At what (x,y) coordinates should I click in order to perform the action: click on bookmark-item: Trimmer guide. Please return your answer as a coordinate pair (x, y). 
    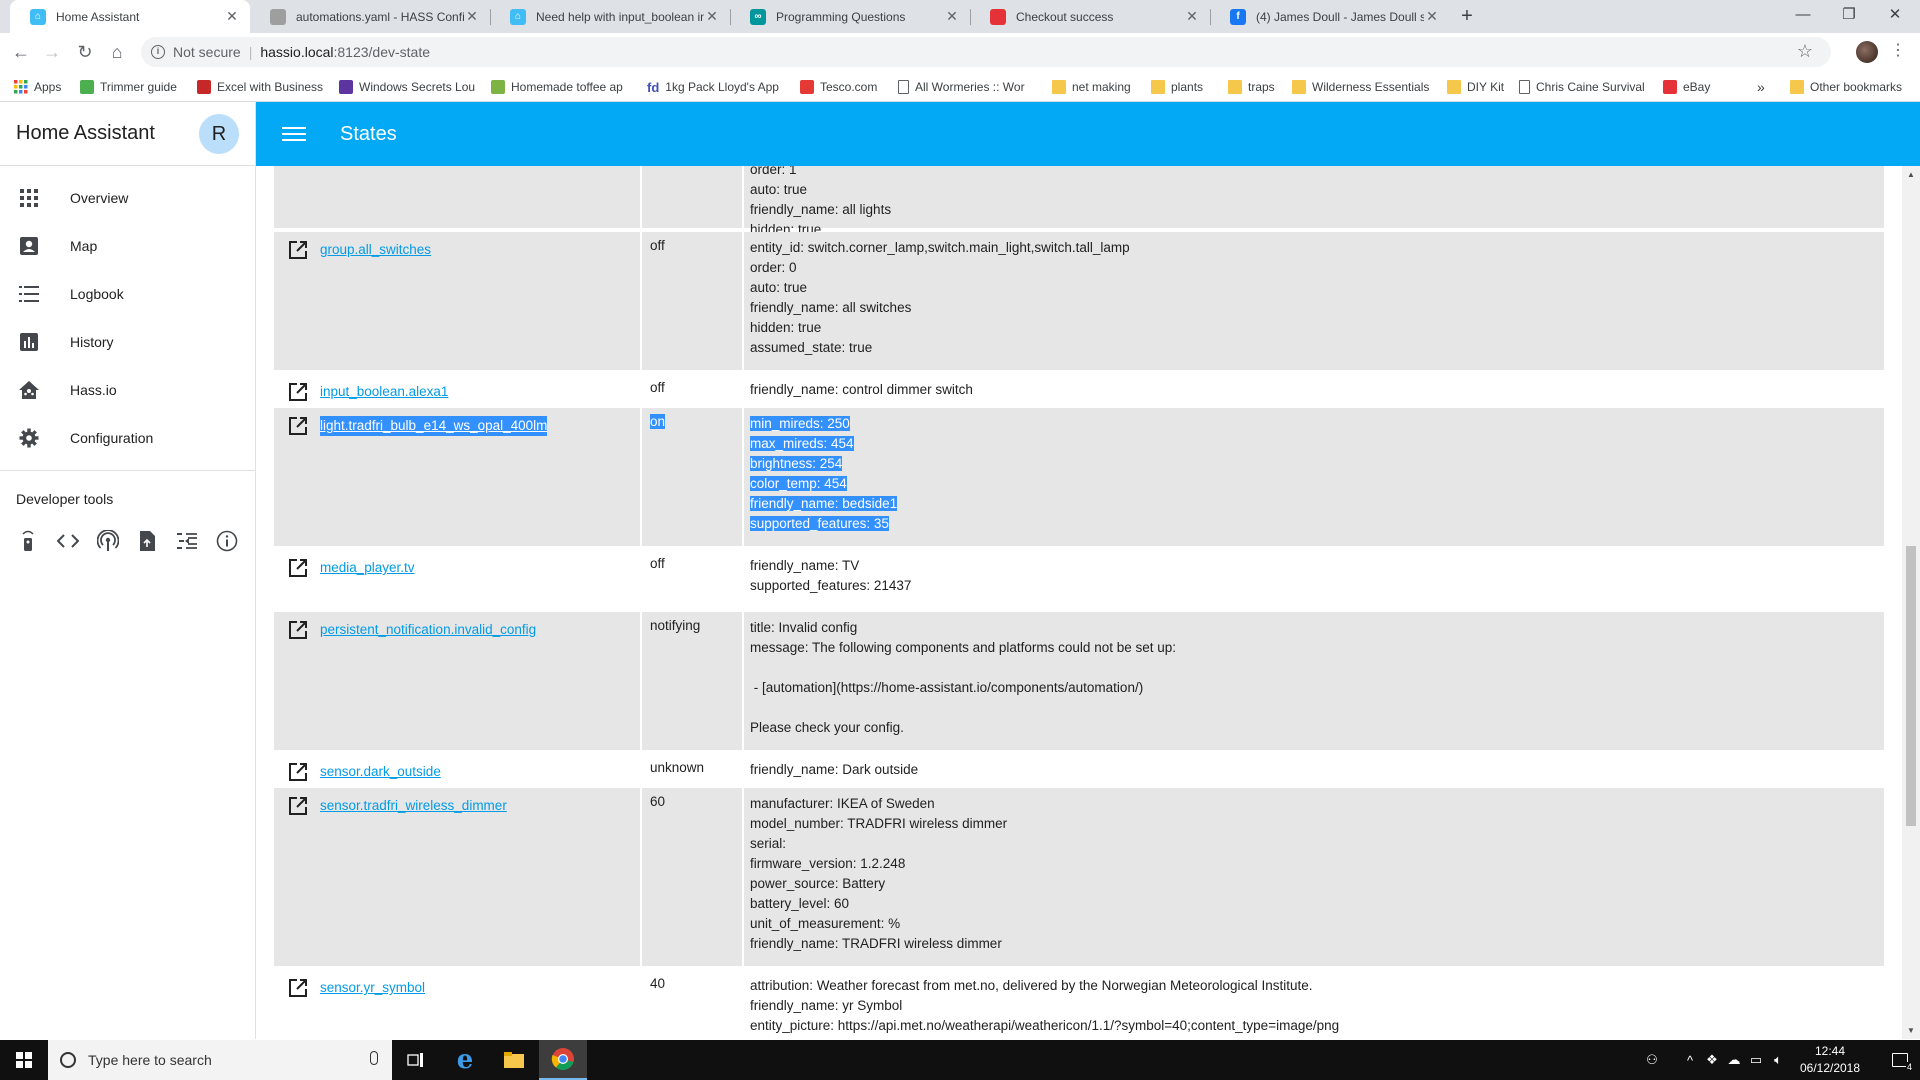
    Looking at the image, I should click on (128, 87).